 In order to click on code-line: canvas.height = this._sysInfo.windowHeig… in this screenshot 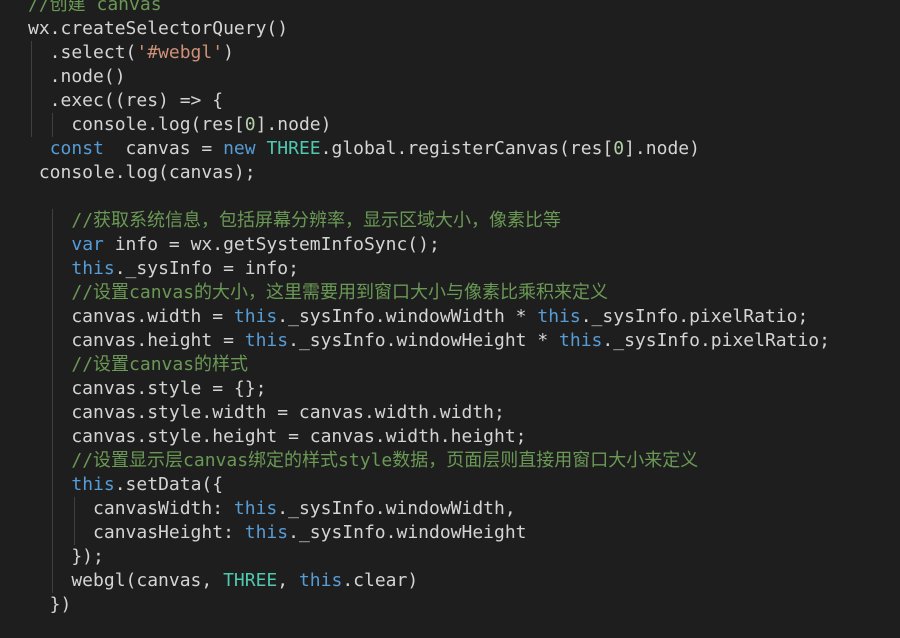, I will do `click(429, 341)`.